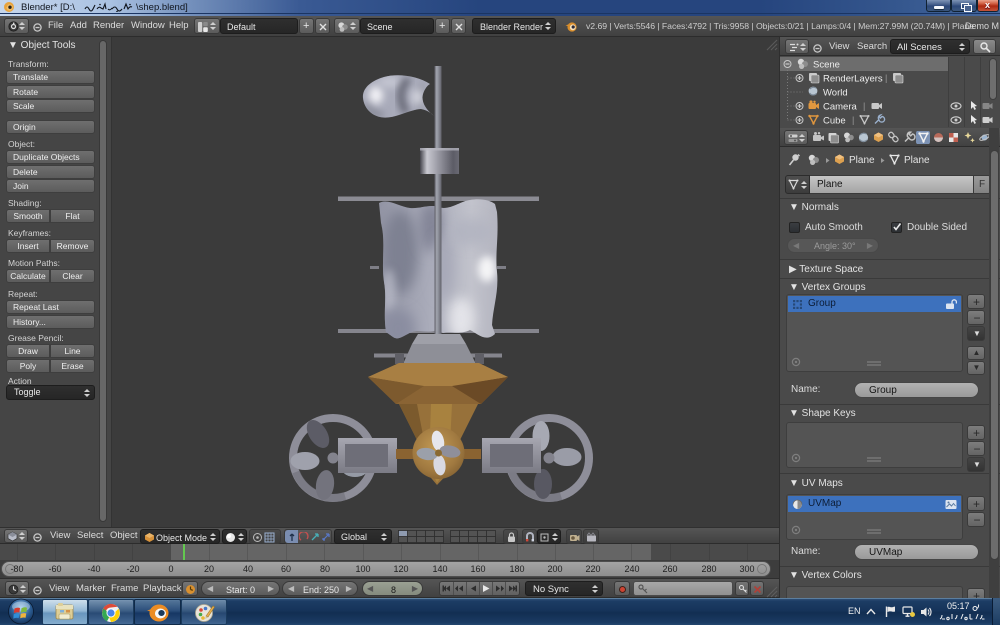 The height and width of the screenshot is (625, 1000). What do you see at coordinates (132, 569) in the screenshot?
I see `svg-text: -20` at bounding box center [132, 569].